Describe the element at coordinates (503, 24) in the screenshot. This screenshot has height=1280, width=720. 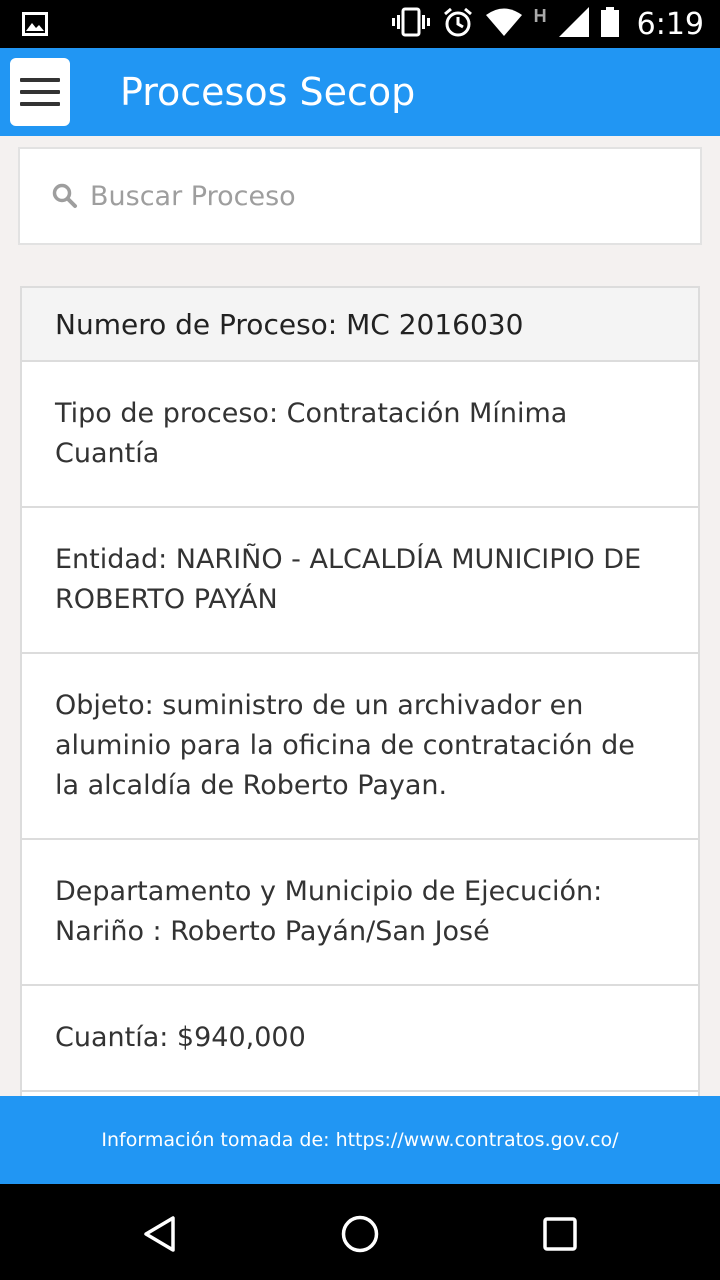
I see `wifi-icon` at that location.